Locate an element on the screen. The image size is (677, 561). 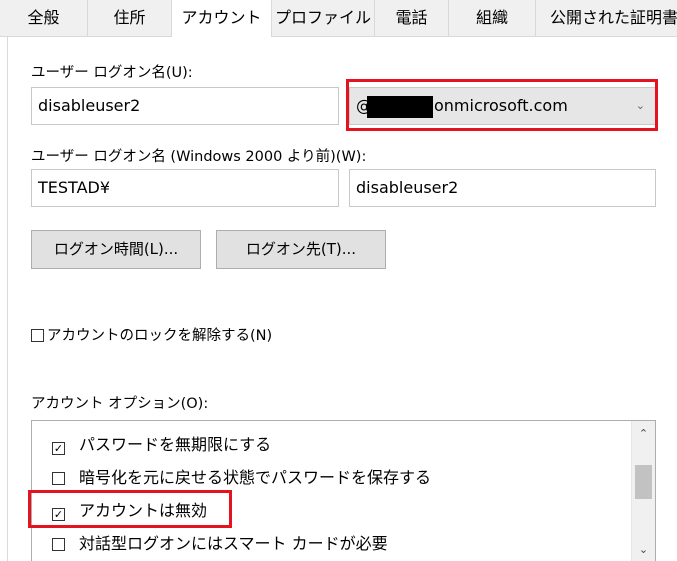
tab-organization: 組織 is located at coordinates (492, 18).